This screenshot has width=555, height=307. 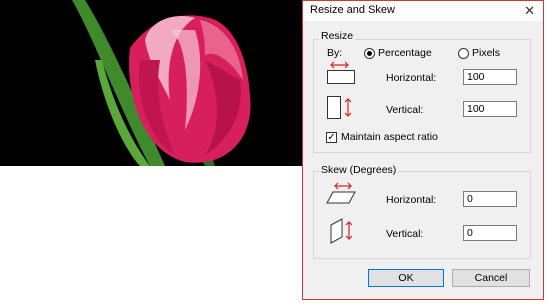 I want to click on skew-vertical-input: 0, so click(x=490, y=233).